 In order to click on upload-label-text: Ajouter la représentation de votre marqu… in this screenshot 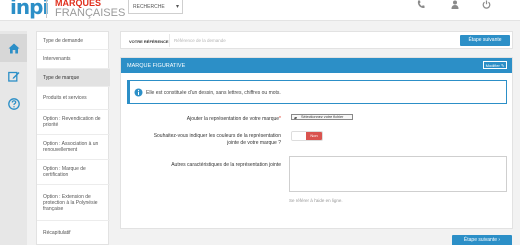, I will do `click(233, 119)`.